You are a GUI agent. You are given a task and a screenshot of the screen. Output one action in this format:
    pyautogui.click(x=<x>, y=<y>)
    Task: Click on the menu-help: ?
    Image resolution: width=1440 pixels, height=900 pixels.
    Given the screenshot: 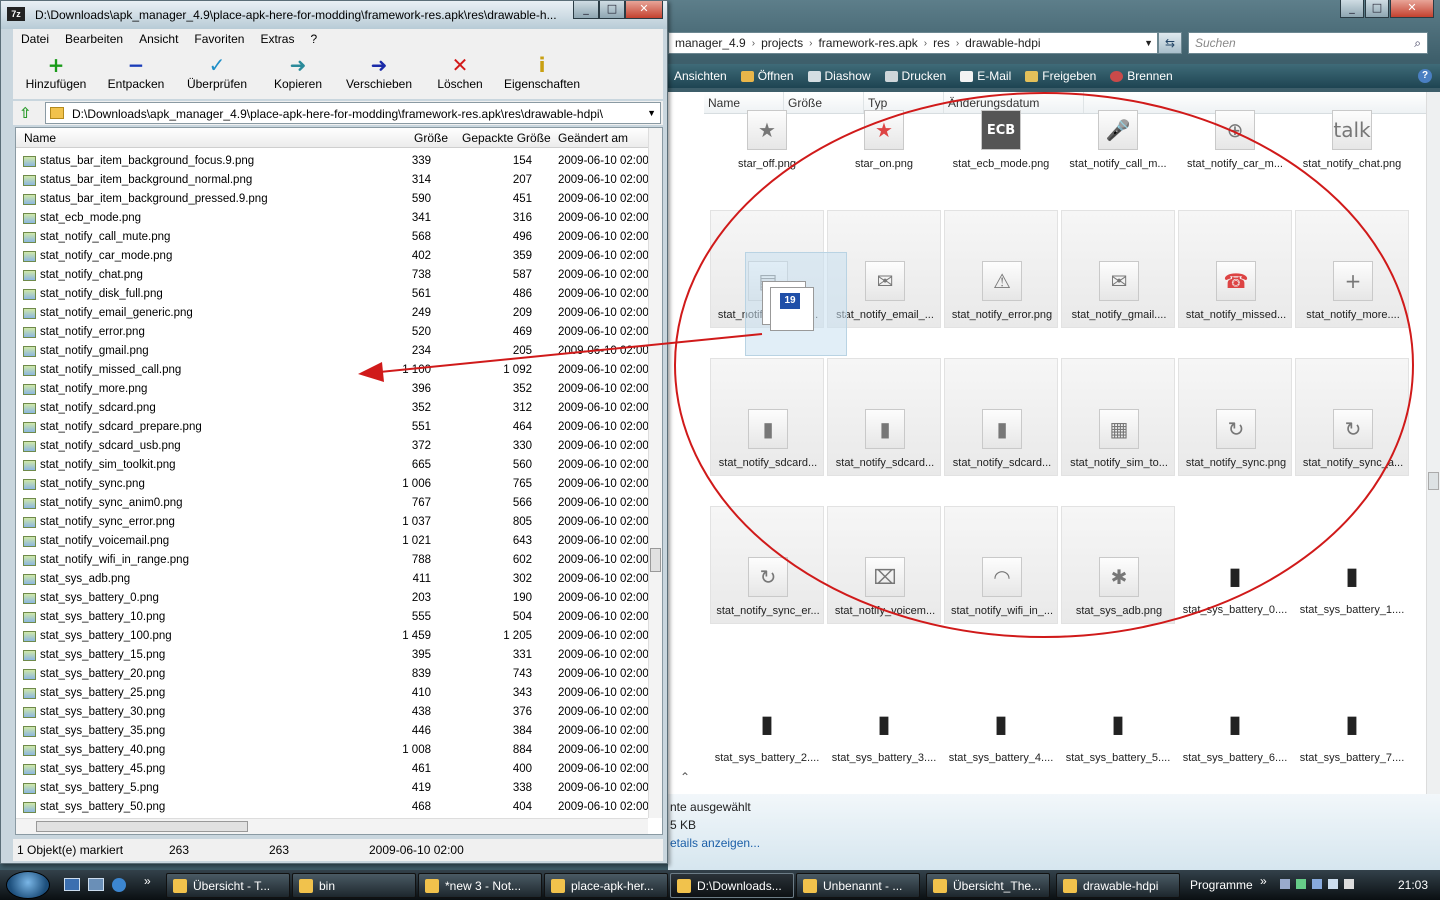 What is the action you would take?
    pyautogui.click(x=313, y=39)
    